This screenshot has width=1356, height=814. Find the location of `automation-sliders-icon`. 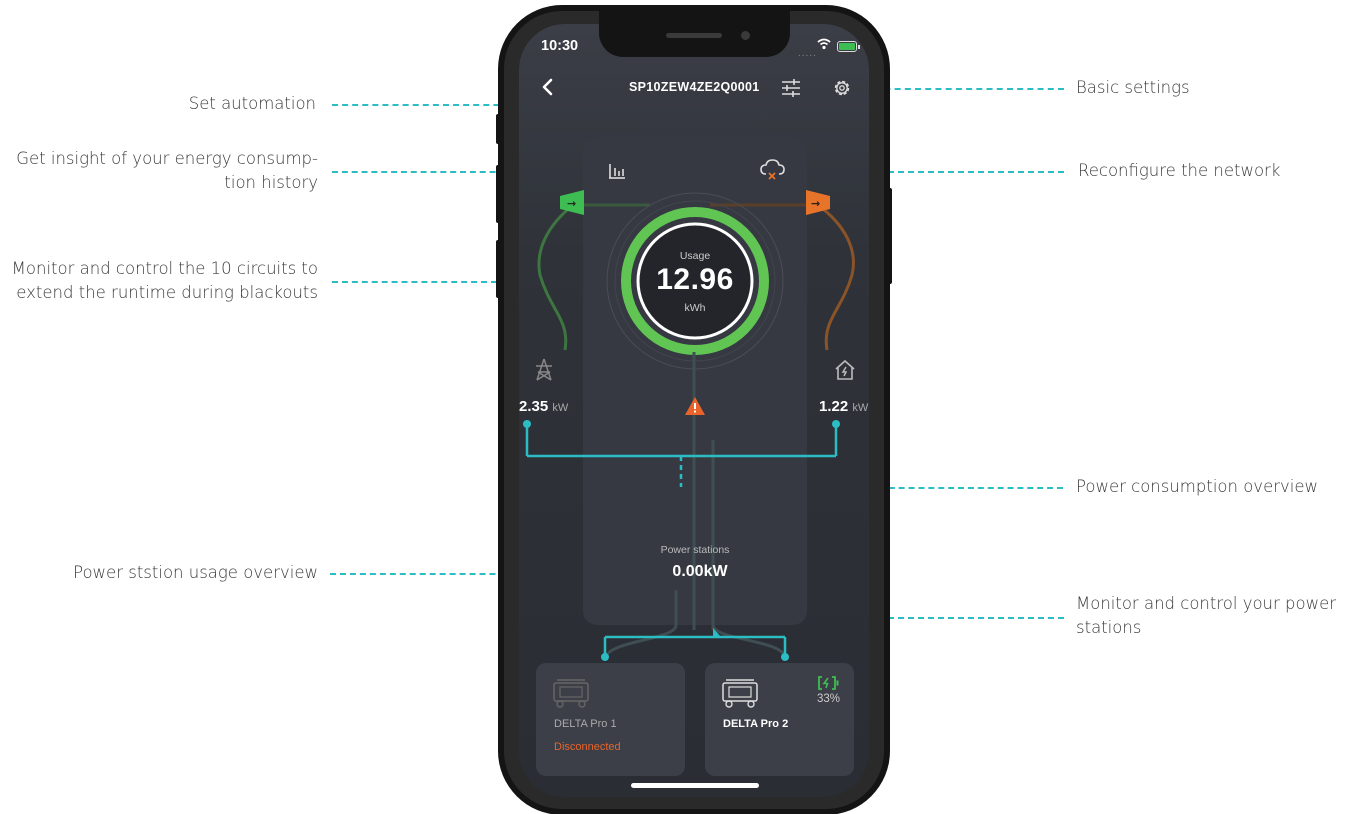

automation-sliders-icon is located at coordinates (791, 88).